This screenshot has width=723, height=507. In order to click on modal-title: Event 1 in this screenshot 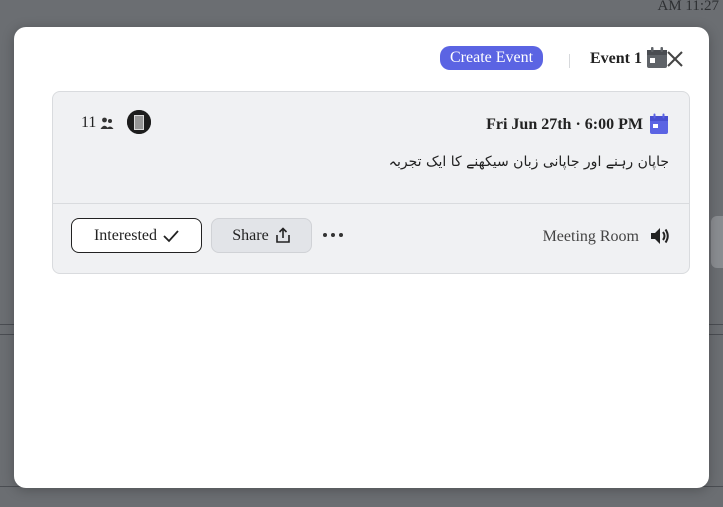, I will do `click(616, 58)`.